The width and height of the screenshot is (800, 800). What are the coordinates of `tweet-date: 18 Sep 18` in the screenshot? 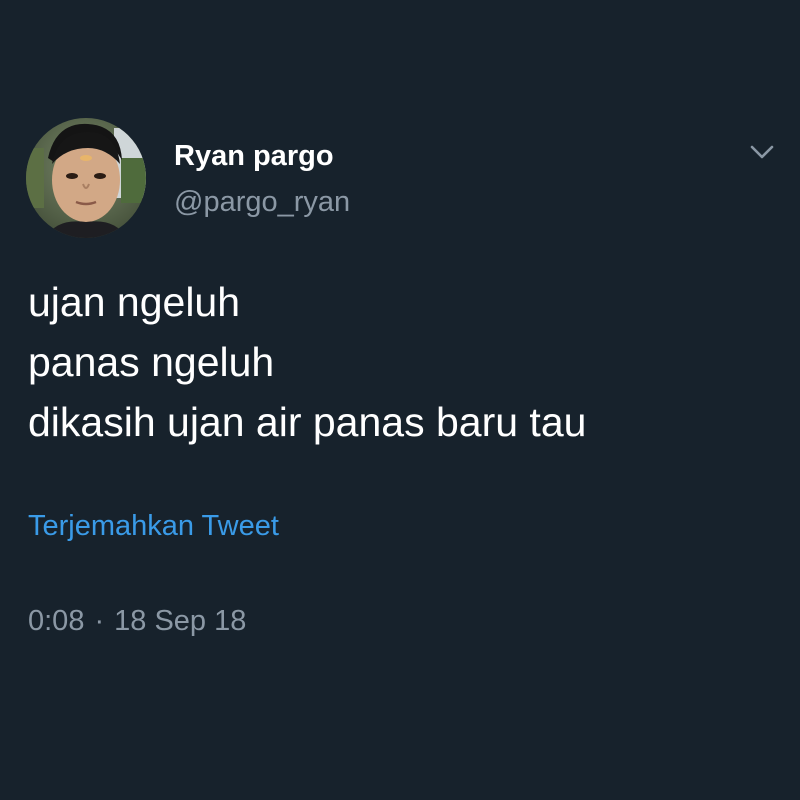 It's located at (180, 621).